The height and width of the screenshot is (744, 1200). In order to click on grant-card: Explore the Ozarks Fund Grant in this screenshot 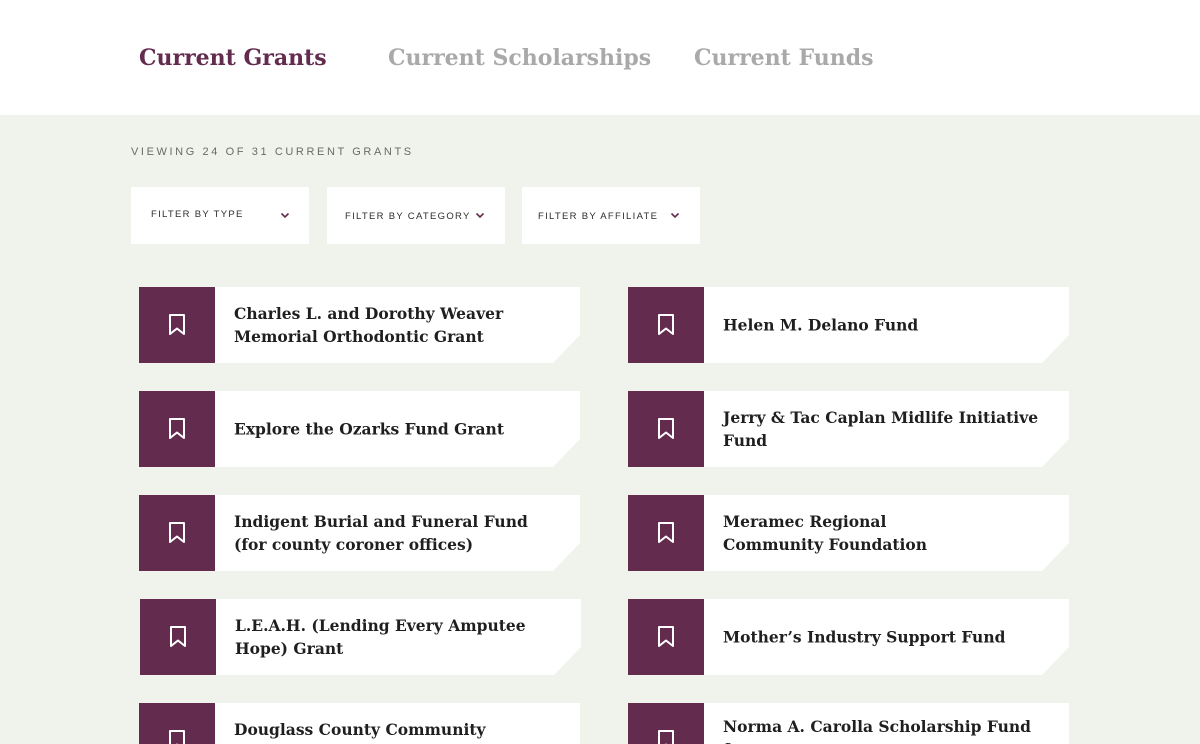, I will do `click(359, 429)`.